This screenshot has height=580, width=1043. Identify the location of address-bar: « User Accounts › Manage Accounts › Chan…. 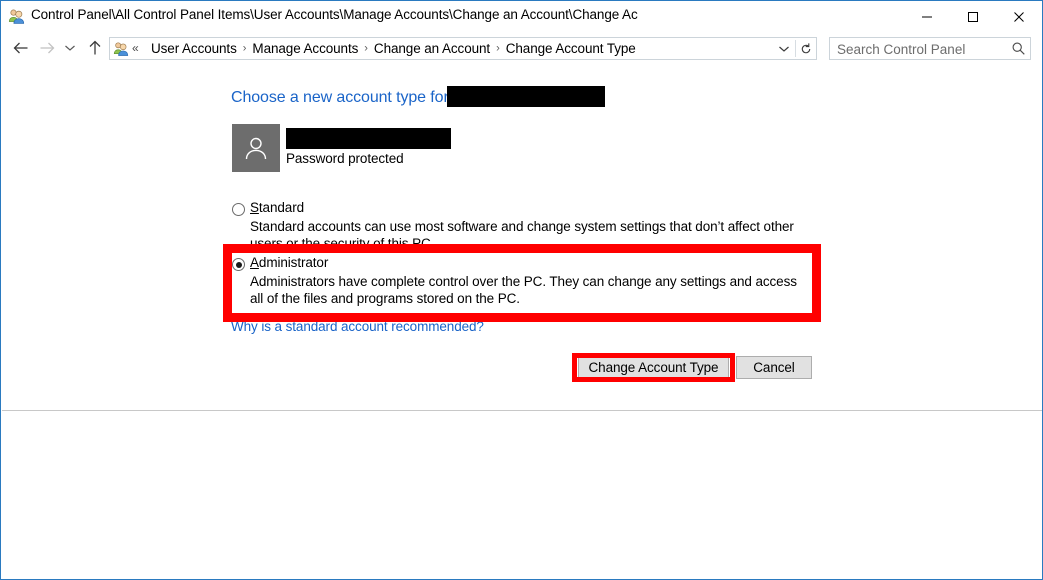
(521, 49).